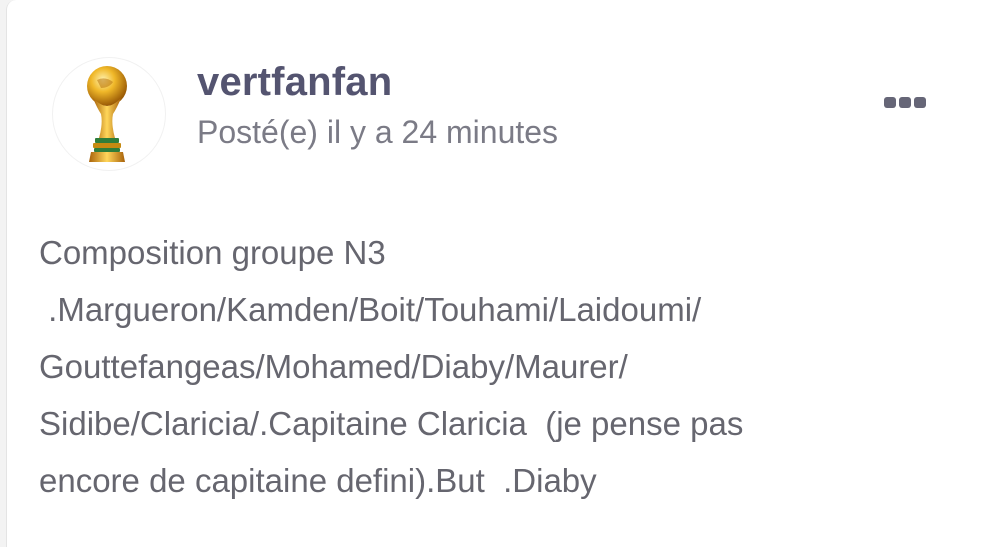  What do you see at coordinates (378, 132) in the screenshot?
I see `post-timestamp: Posté(e) il y a 24 minutes` at bounding box center [378, 132].